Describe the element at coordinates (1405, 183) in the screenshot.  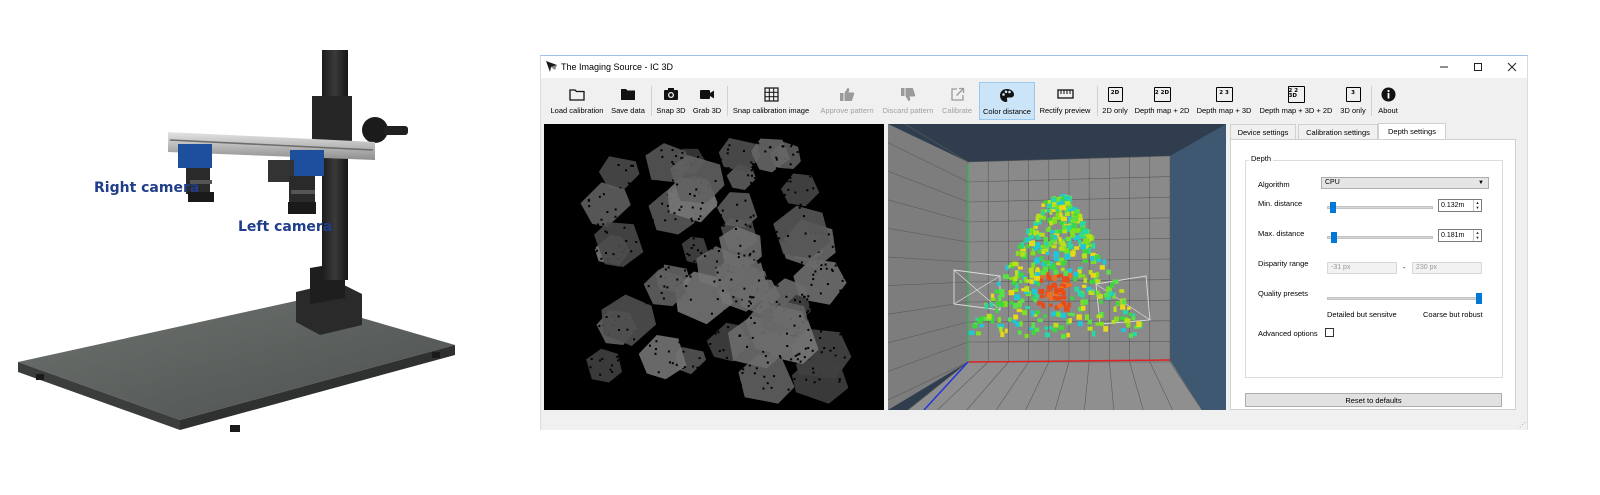
I see `algorithm-select: CPU ▼` at that location.